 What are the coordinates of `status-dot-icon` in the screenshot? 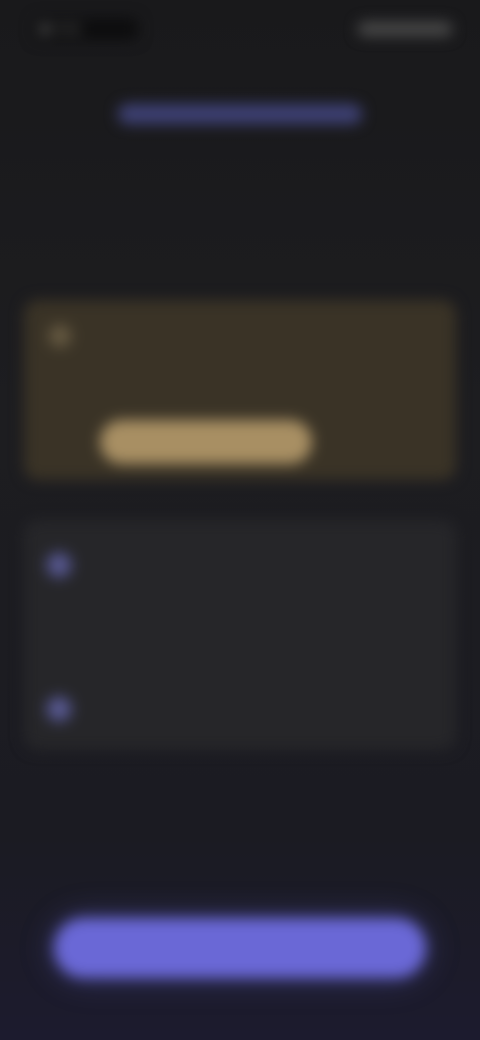 It's located at (45, 29).